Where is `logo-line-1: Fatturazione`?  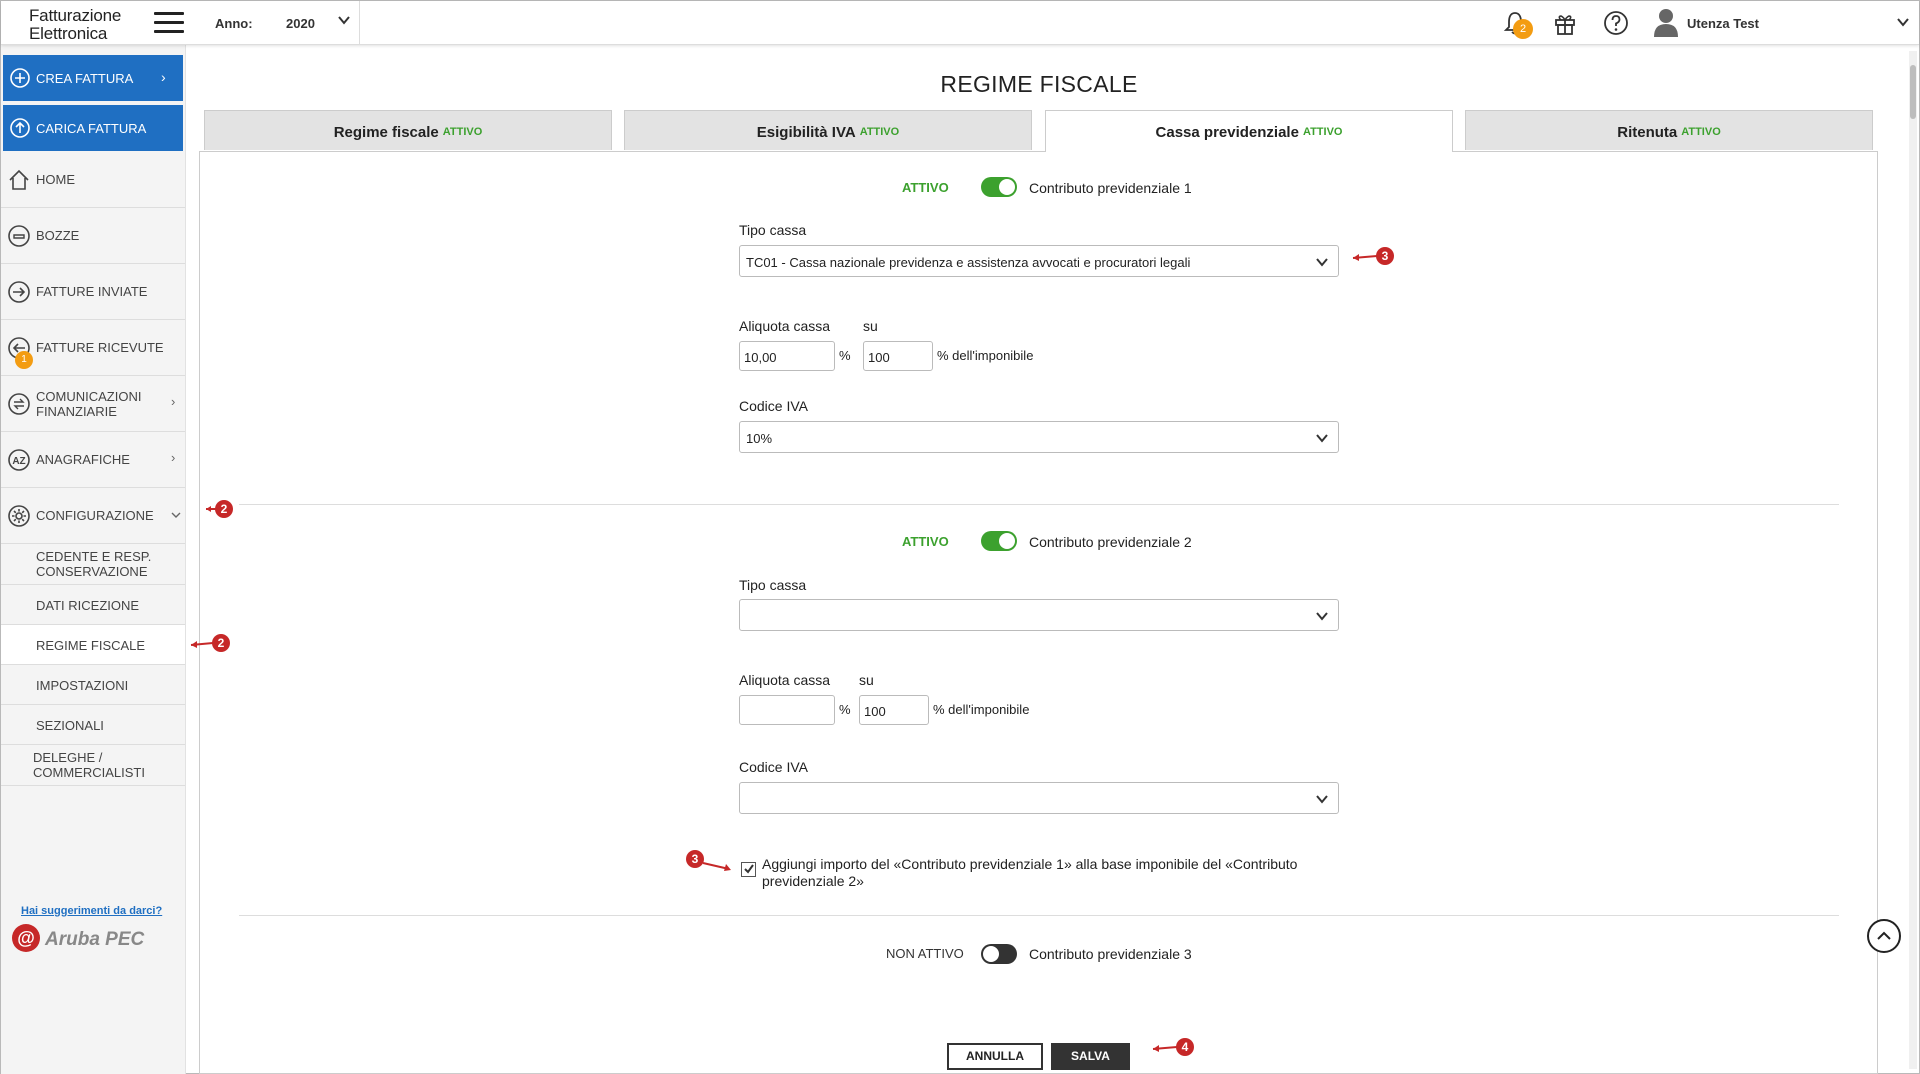 logo-line-1: Fatturazione is located at coordinates (75, 15).